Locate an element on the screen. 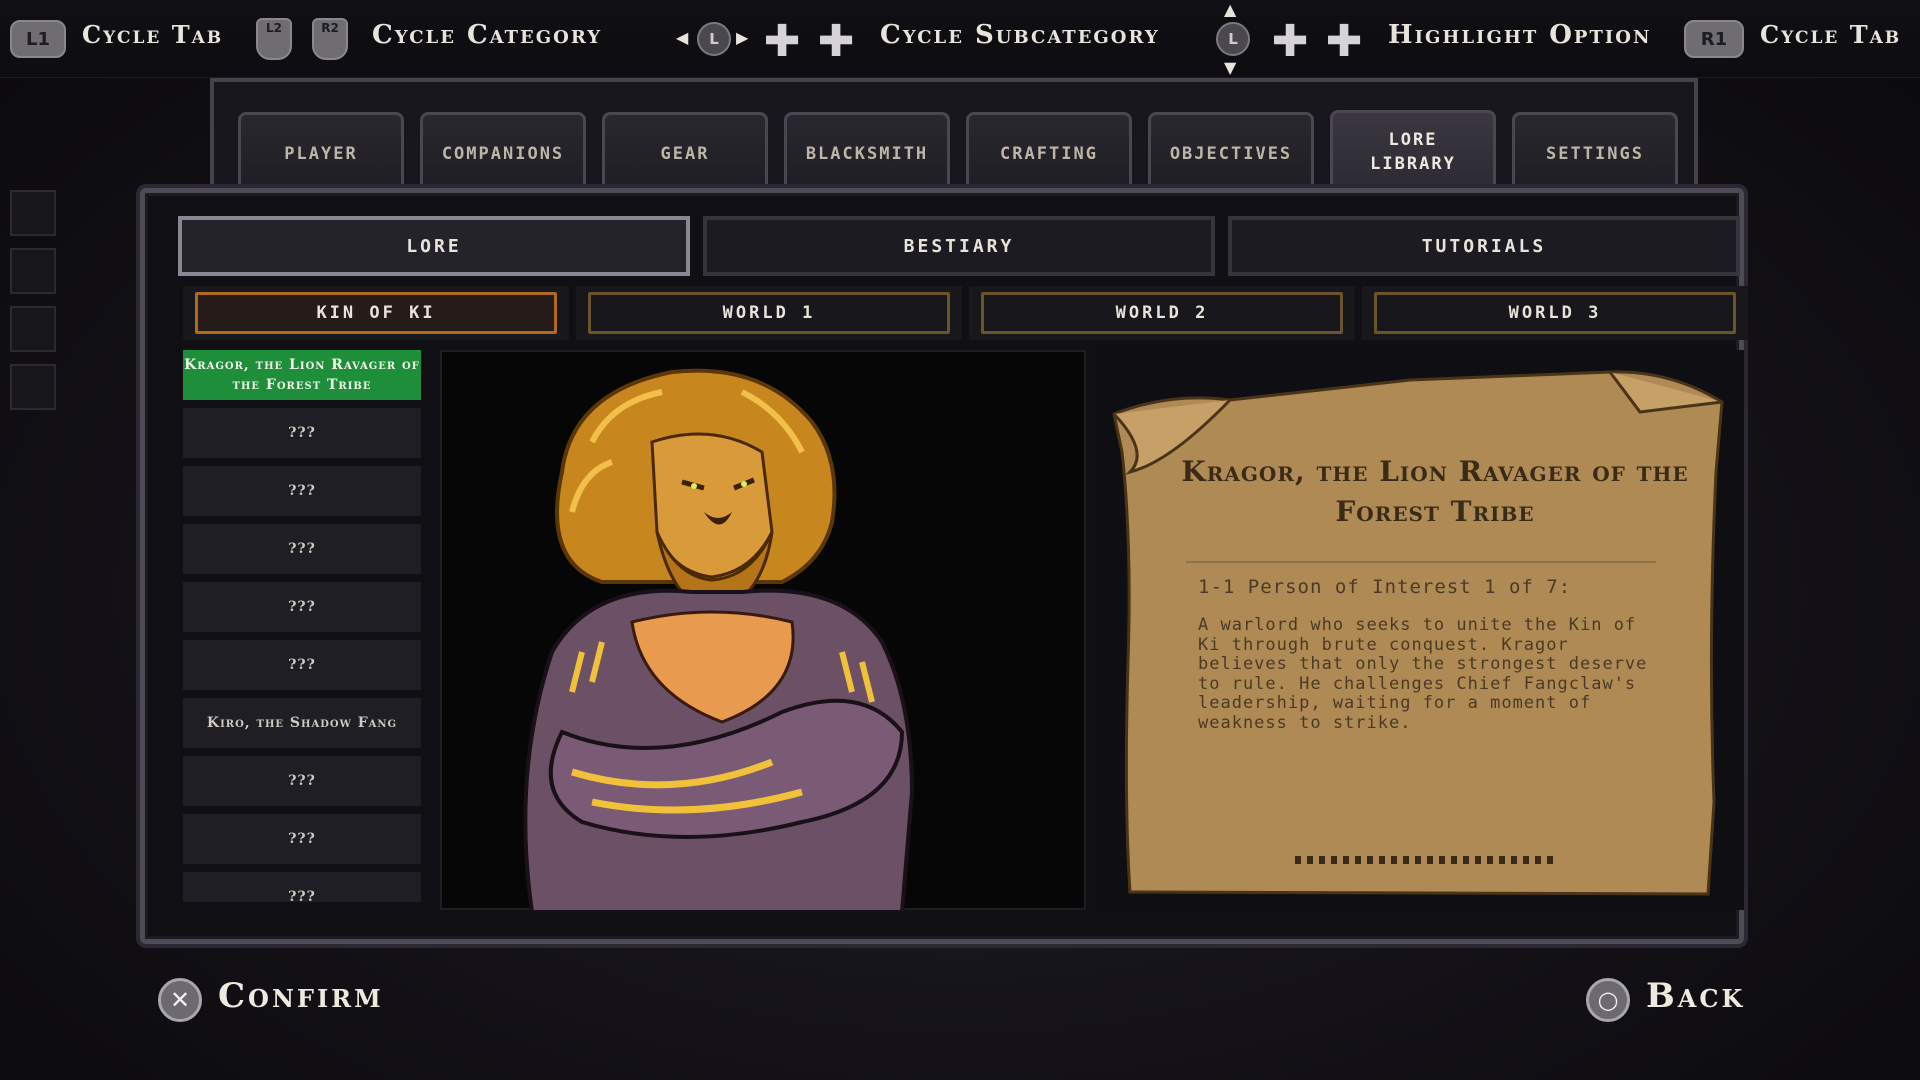 The height and width of the screenshot is (1080, 1920). hud-sidebar-background is located at coordinates (65, 520).